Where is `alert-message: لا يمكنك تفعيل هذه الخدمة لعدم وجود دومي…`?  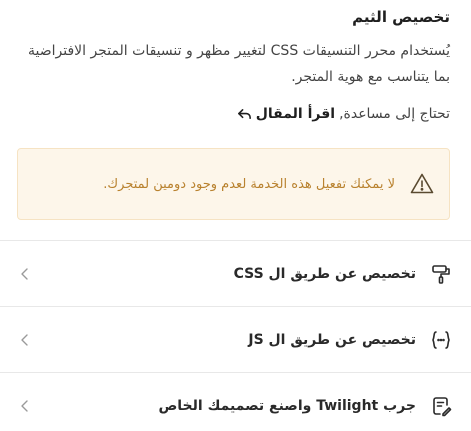
alert-message: لا يمكنك تفعيل هذه الخدمة لعدم وجود دومي… is located at coordinates (249, 184).